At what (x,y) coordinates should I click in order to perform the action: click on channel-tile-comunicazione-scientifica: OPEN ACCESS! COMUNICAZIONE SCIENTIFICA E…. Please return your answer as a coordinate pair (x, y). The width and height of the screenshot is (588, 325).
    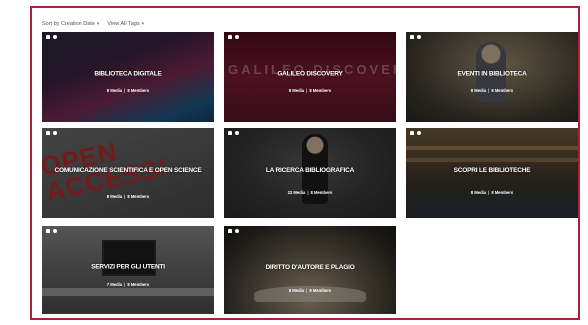
    Looking at the image, I should click on (128, 173).